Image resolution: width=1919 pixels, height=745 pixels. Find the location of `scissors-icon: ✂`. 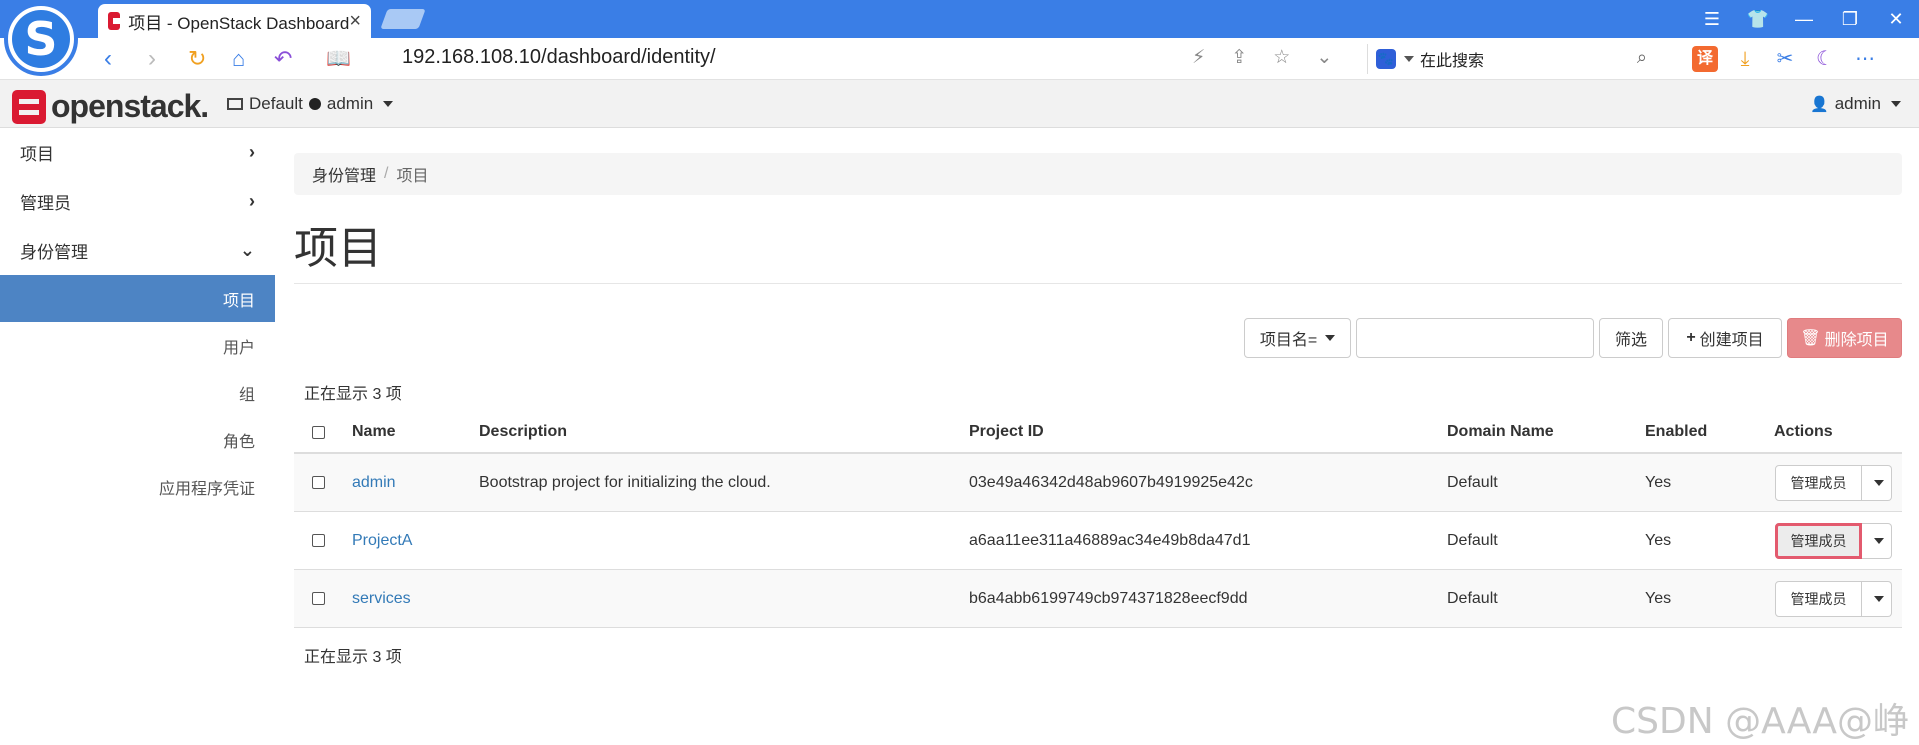

scissors-icon: ✂ is located at coordinates (1785, 59).